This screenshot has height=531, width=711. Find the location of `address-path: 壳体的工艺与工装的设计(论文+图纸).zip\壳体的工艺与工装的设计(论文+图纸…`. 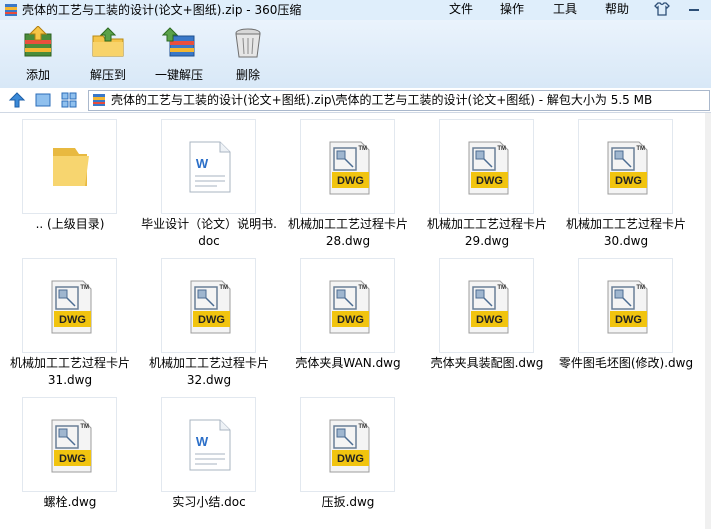

address-path: 壳体的工艺与工装的设计(论文+图纸).zip\壳体的工艺与工装的设计(论文+图纸… is located at coordinates (382, 100).